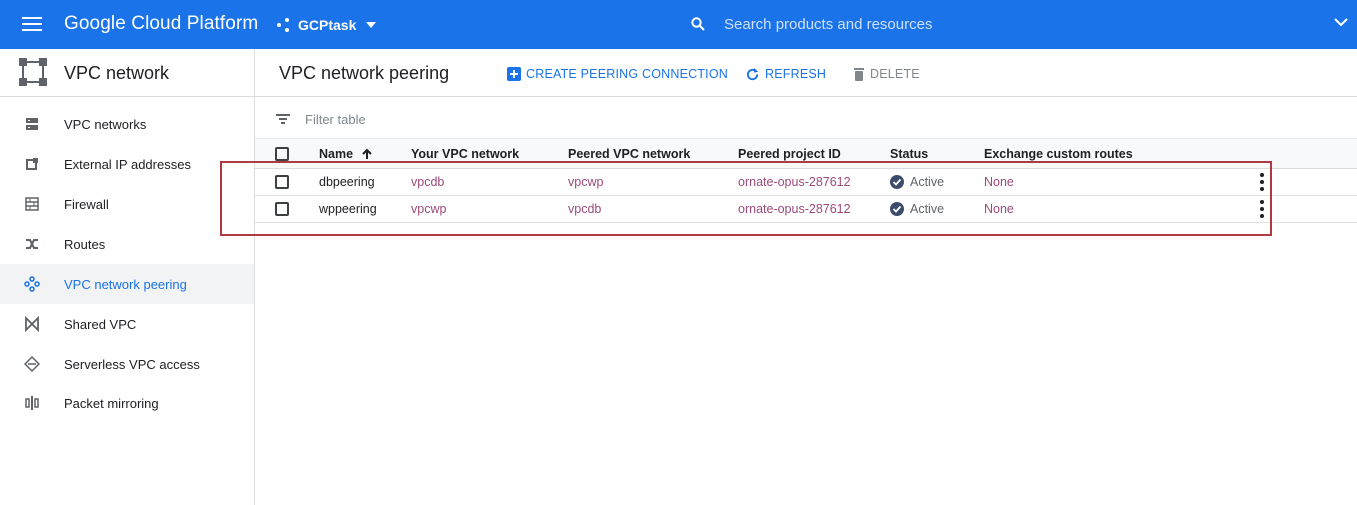 This screenshot has height=505, width=1357. What do you see at coordinates (32, 244) in the screenshot?
I see `routes-icon` at bounding box center [32, 244].